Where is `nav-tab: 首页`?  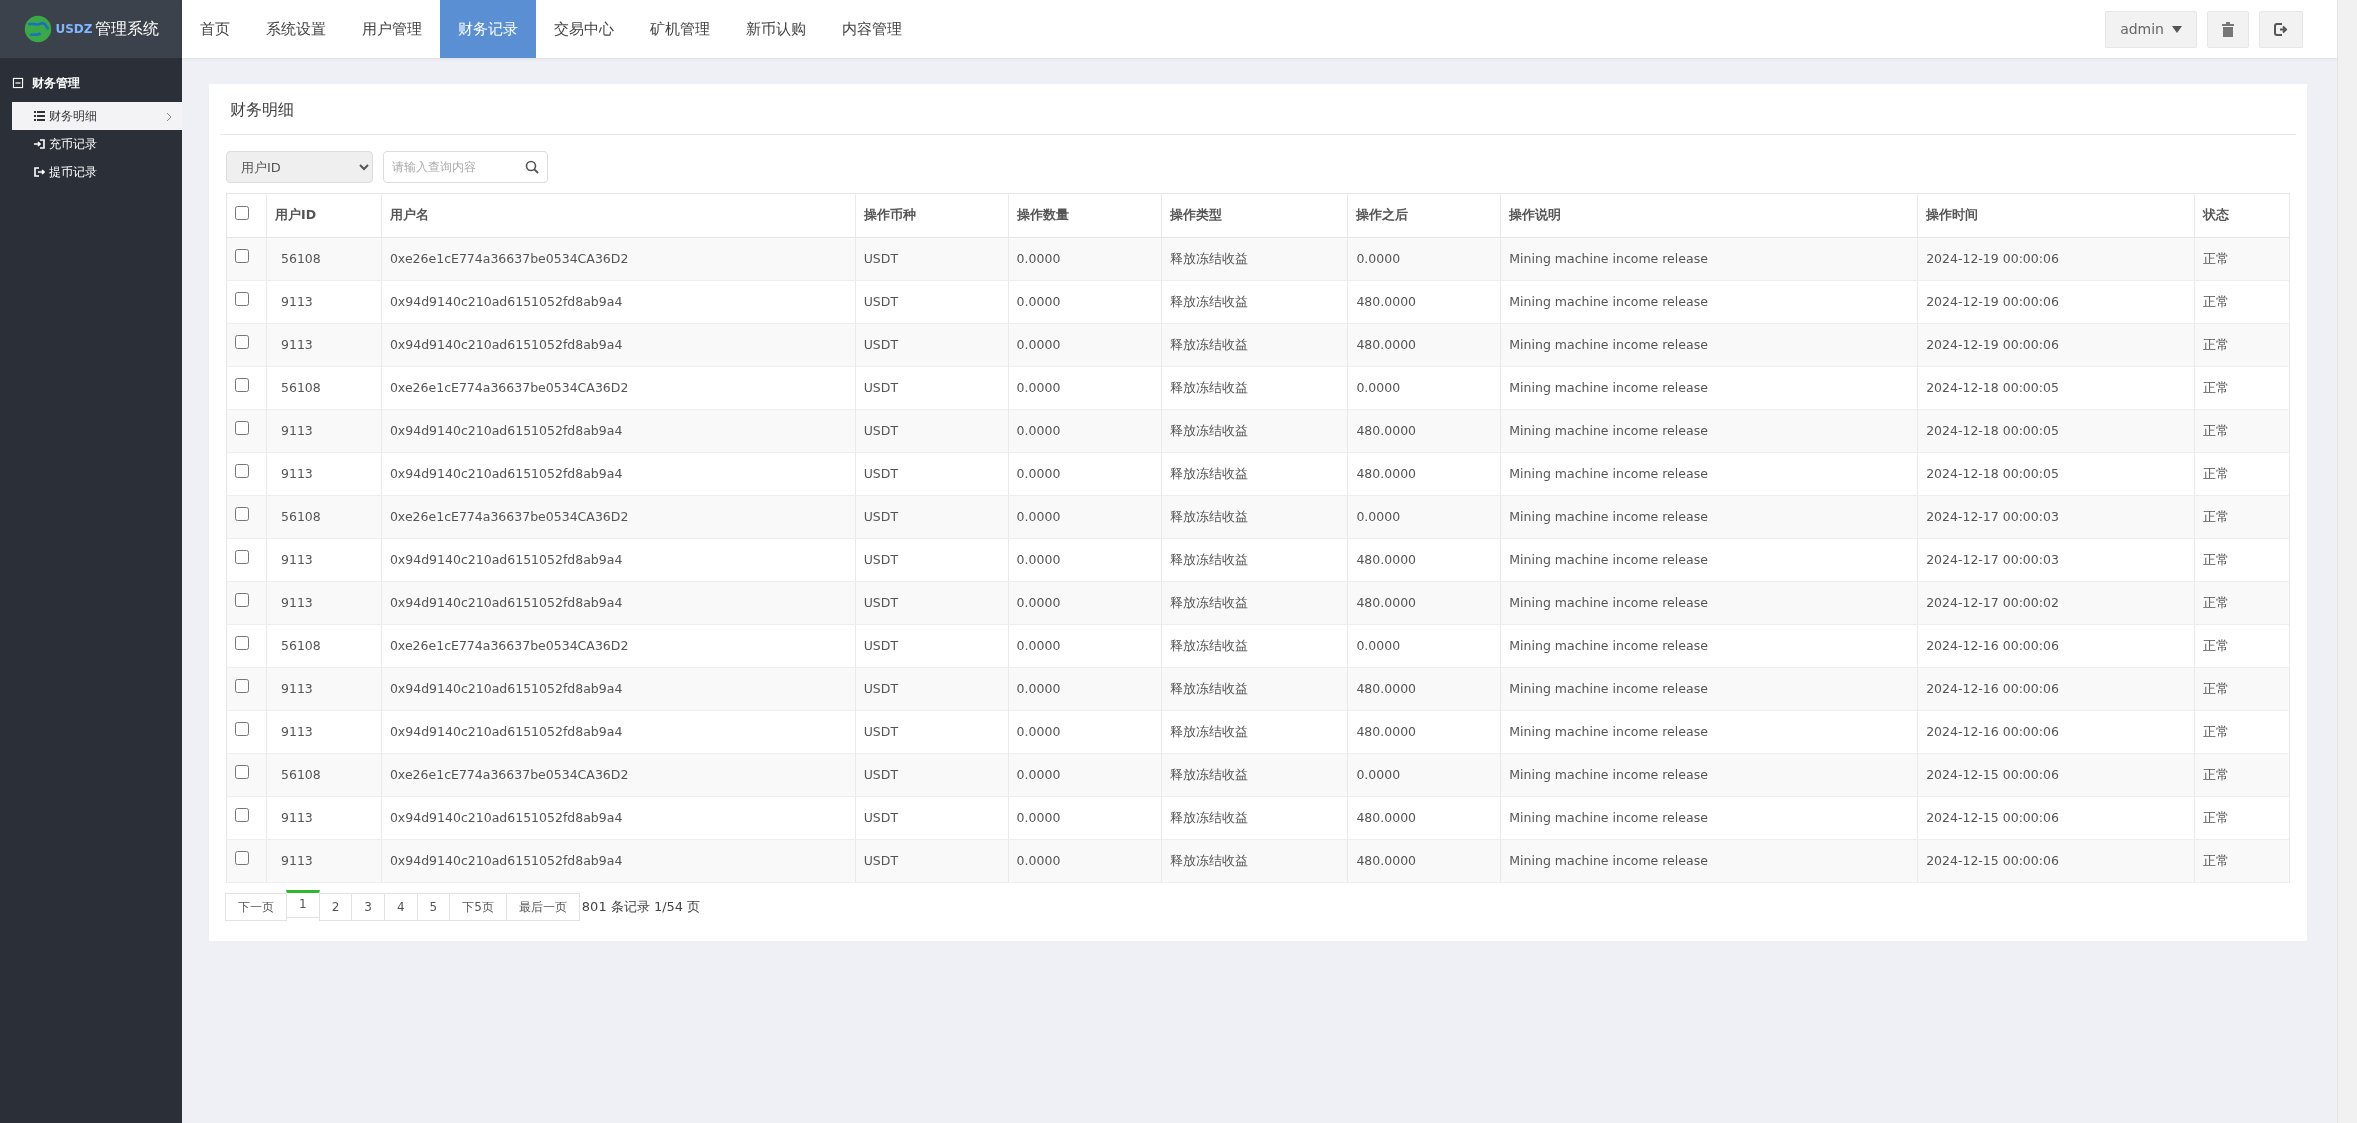 nav-tab: 首页 is located at coordinates (215, 29).